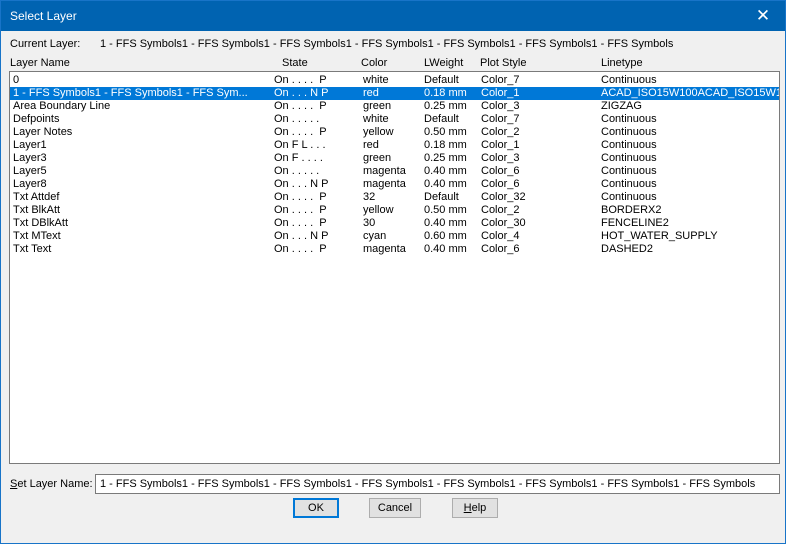 This screenshot has height=544, width=786. I want to click on cell-layer-name: Txt BlkAtt, so click(37, 210).